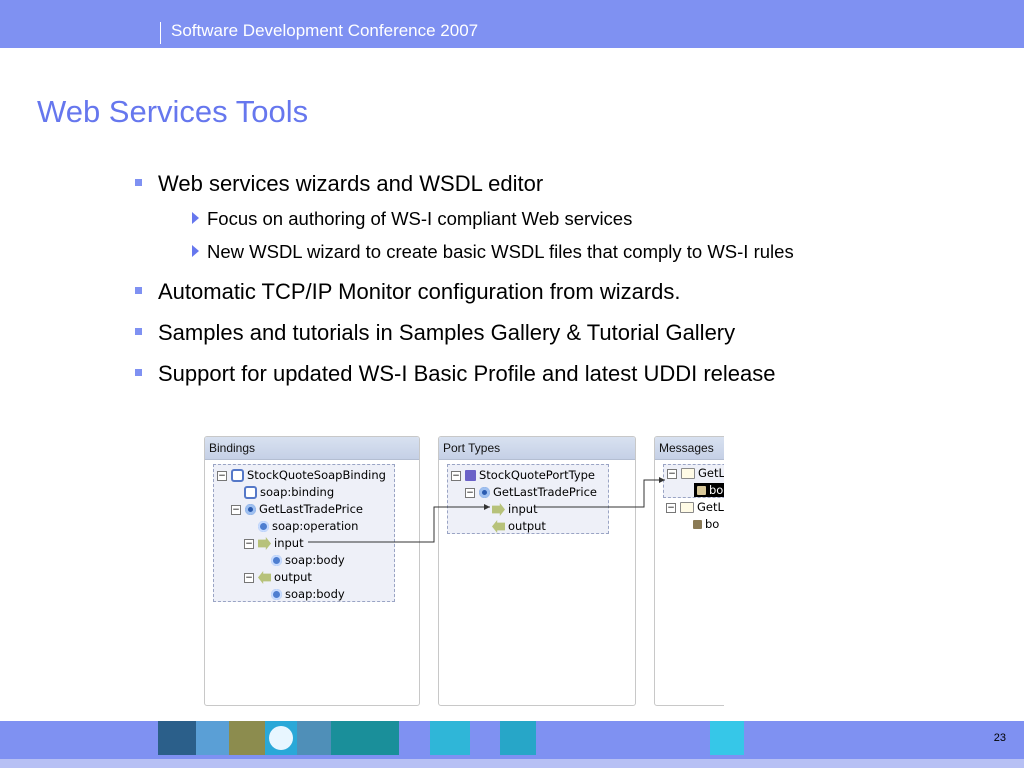 The image size is (1024, 768). What do you see at coordinates (351, 183) in the screenshot?
I see `bullet-1-text: Web services wizards and WSDL editor` at bounding box center [351, 183].